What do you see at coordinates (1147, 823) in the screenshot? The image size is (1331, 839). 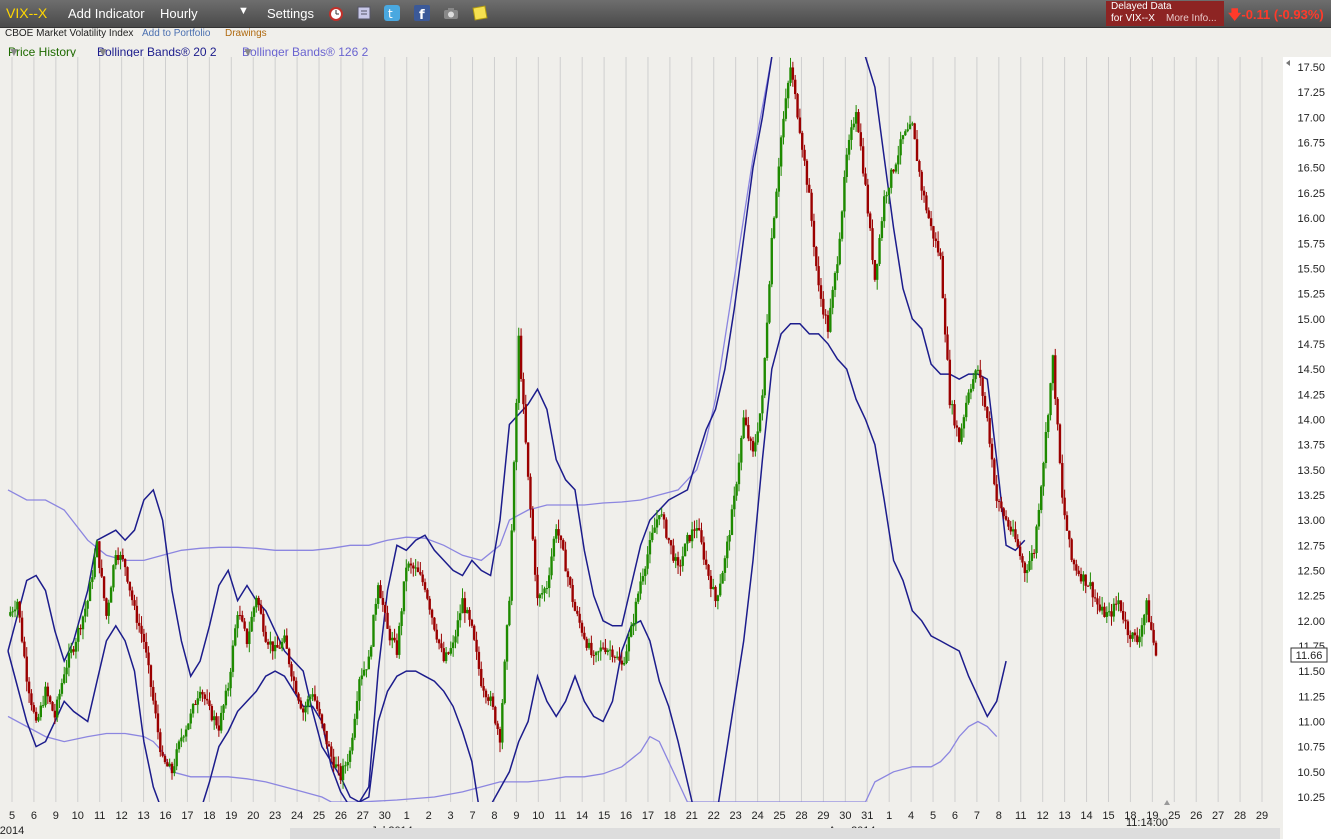 I see `time-label: 11:14:00` at bounding box center [1147, 823].